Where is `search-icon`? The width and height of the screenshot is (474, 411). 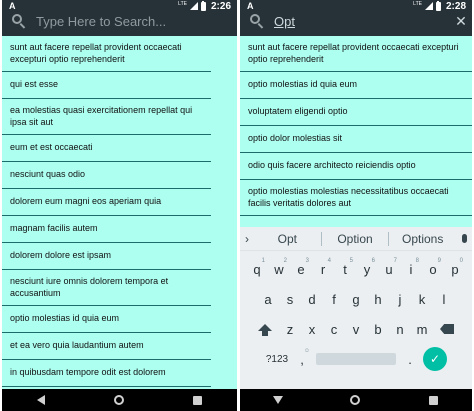
search-icon is located at coordinates (257, 21).